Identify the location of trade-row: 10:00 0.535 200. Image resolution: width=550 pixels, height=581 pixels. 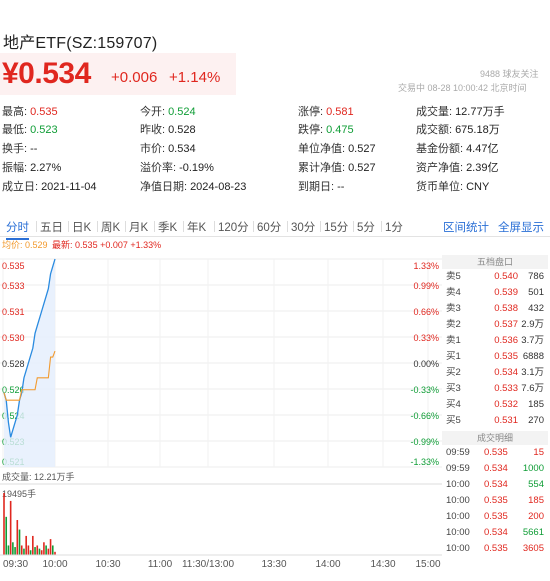
(495, 517).